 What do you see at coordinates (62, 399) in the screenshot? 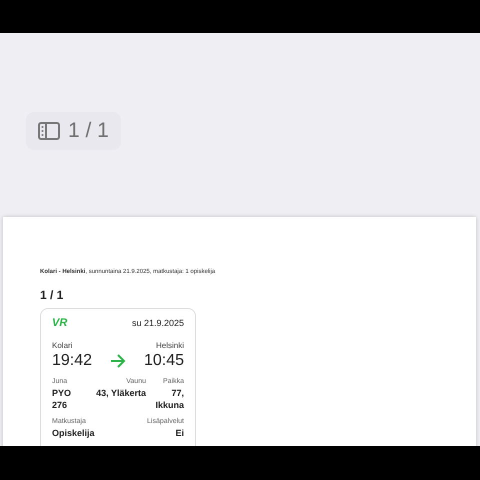
I see `field-value: PYO 276` at bounding box center [62, 399].